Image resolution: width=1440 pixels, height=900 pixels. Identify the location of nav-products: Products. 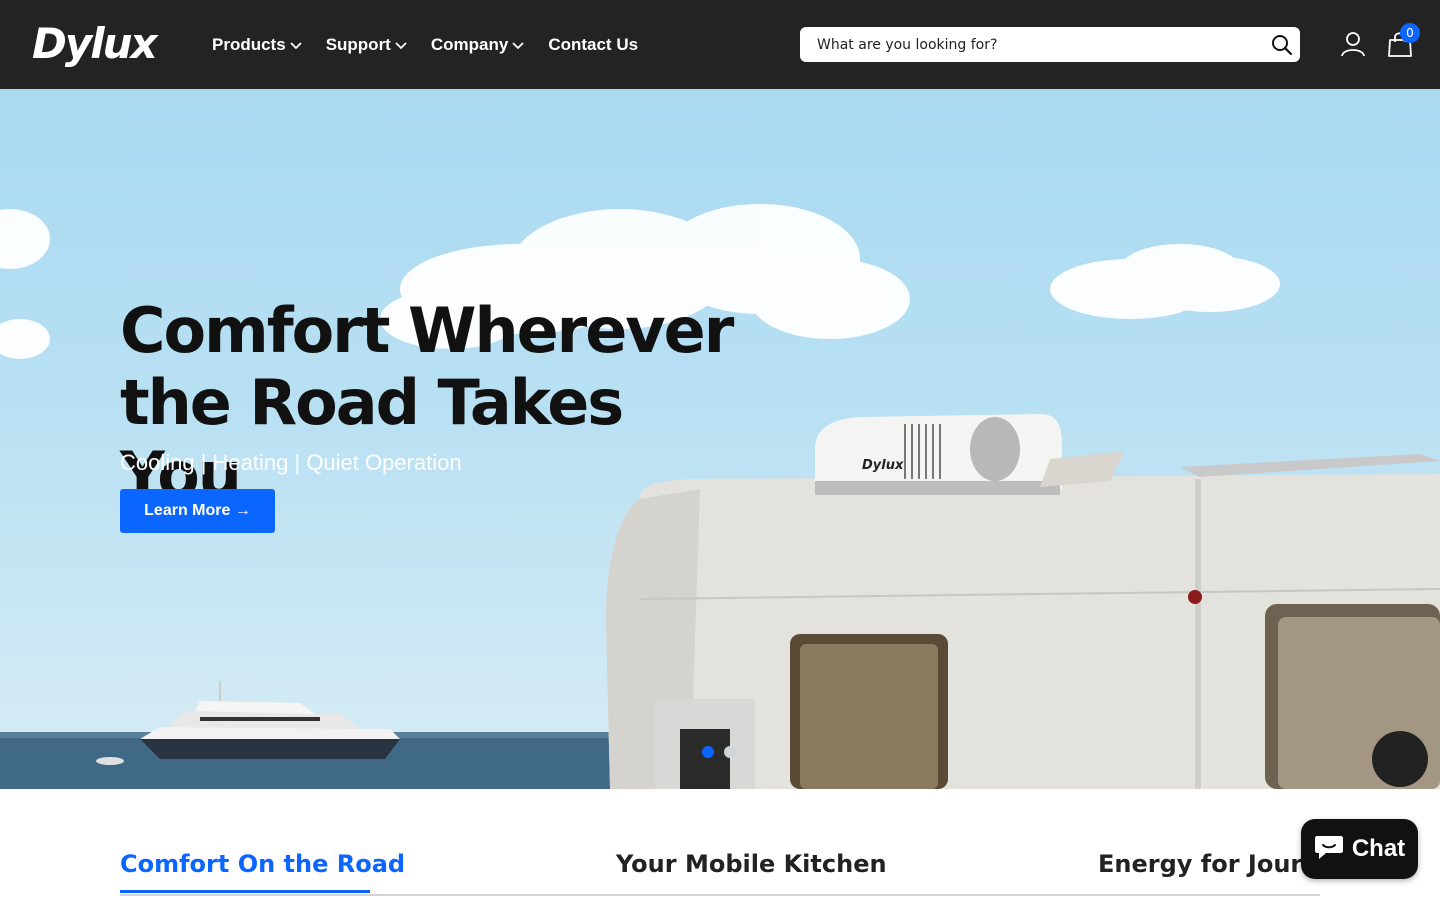
(257, 45).